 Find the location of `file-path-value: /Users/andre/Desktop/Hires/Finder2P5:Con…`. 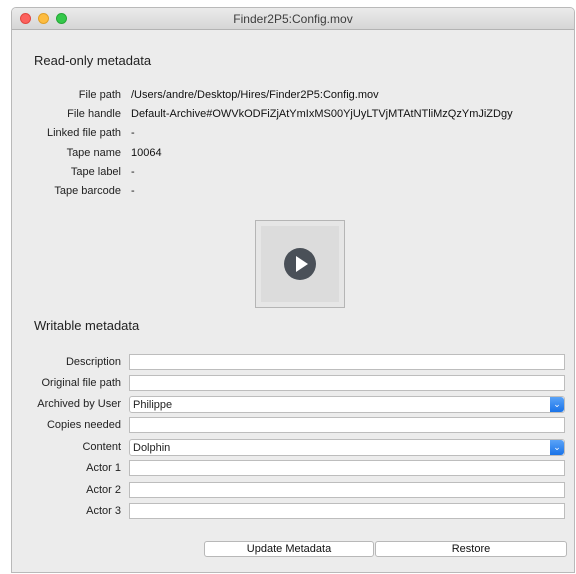

file-path-value: /Users/andre/Desktop/Hires/Finder2P5:Con… is located at coordinates (255, 95).